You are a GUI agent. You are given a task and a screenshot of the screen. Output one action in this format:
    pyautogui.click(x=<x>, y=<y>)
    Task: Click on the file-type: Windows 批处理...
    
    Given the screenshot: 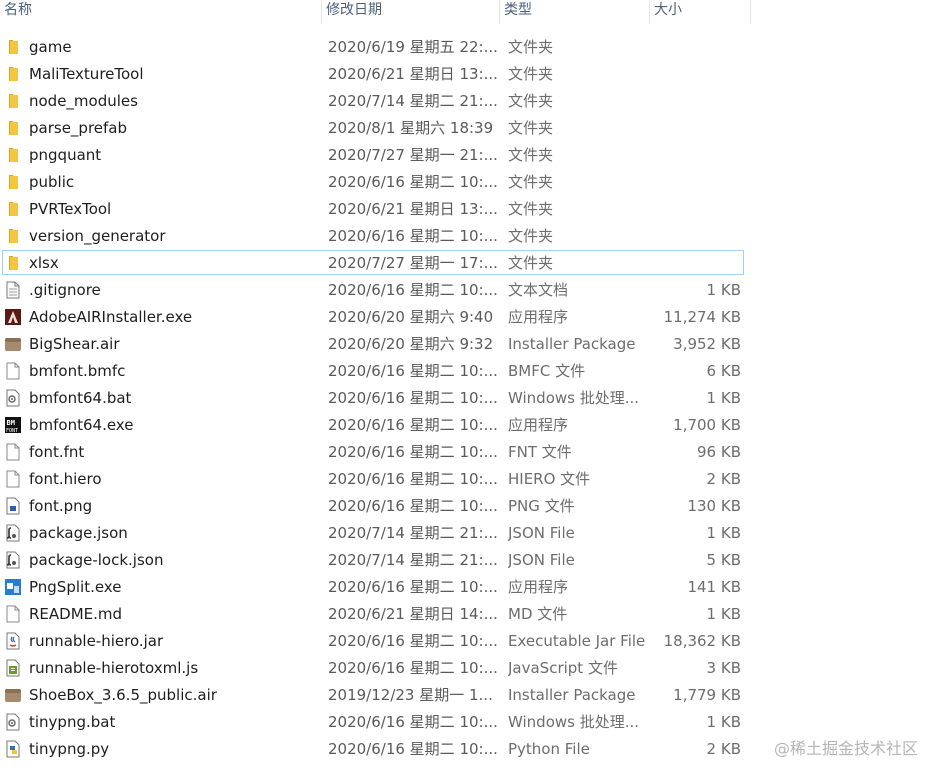 What is the action you would take?
    pyautogui.click(x=574, y=398)
    